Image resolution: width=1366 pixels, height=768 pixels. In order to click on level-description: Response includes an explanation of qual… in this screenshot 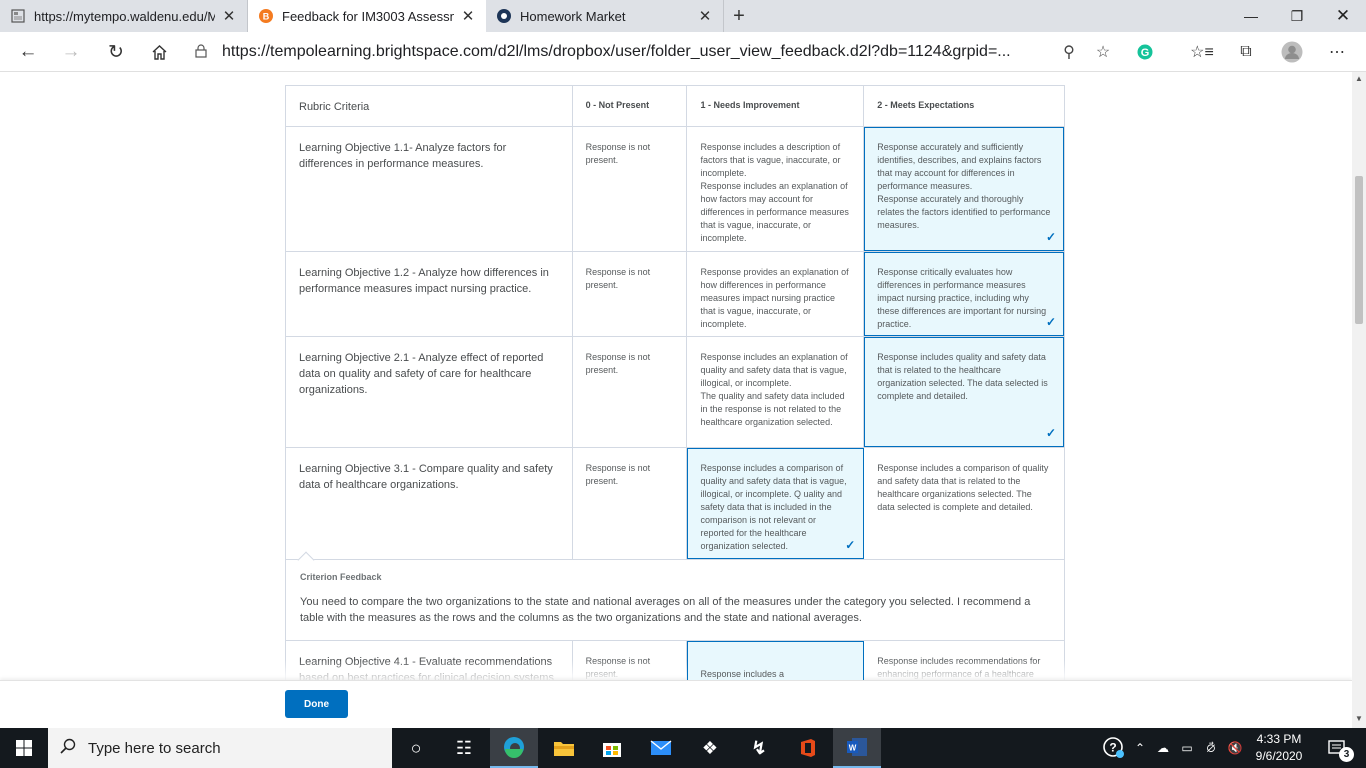, I will do `click(776, 392)`.